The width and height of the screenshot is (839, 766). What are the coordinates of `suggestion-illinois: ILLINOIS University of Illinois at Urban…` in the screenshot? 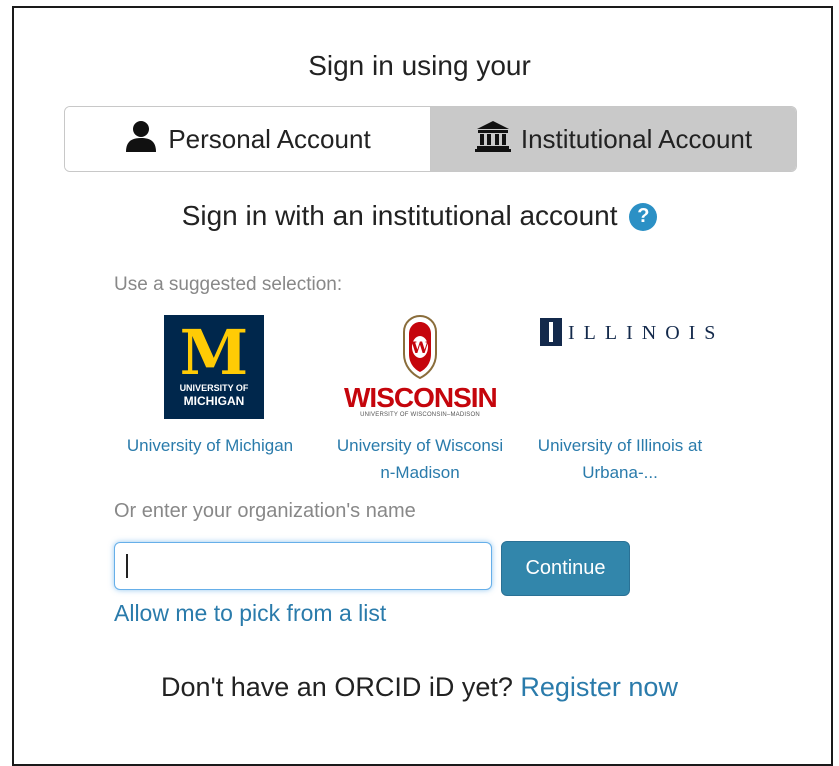 It's located at (620, 397).